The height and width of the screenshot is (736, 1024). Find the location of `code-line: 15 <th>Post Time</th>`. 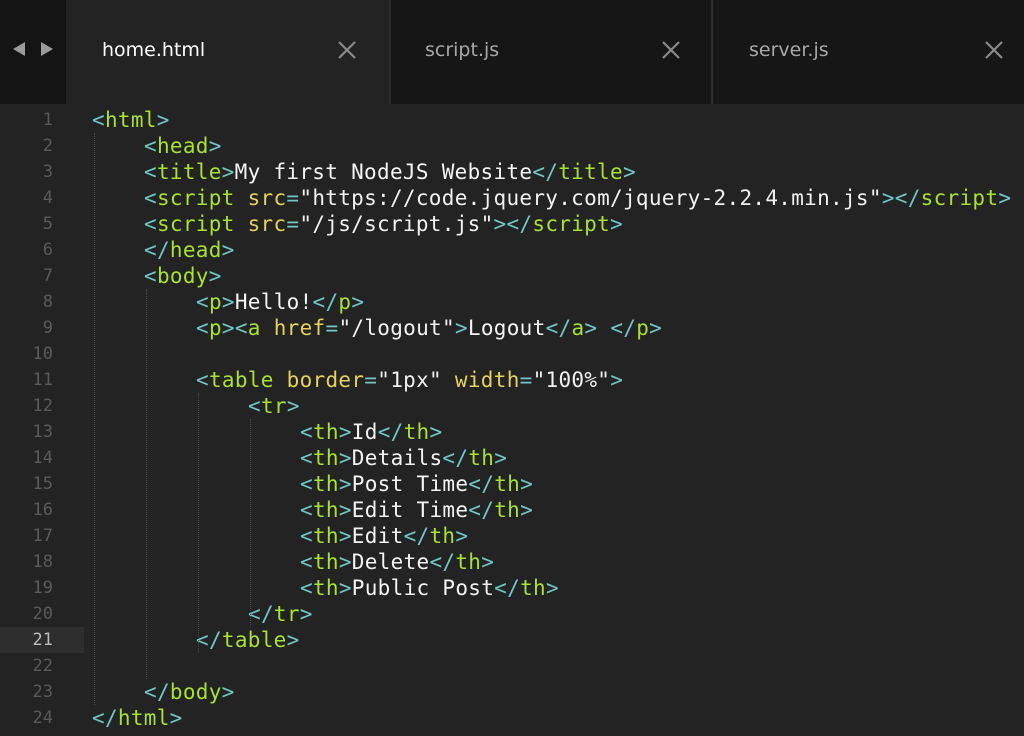

code-line: 15 <th>Post Time</th> is located at coordinates (512, 484).